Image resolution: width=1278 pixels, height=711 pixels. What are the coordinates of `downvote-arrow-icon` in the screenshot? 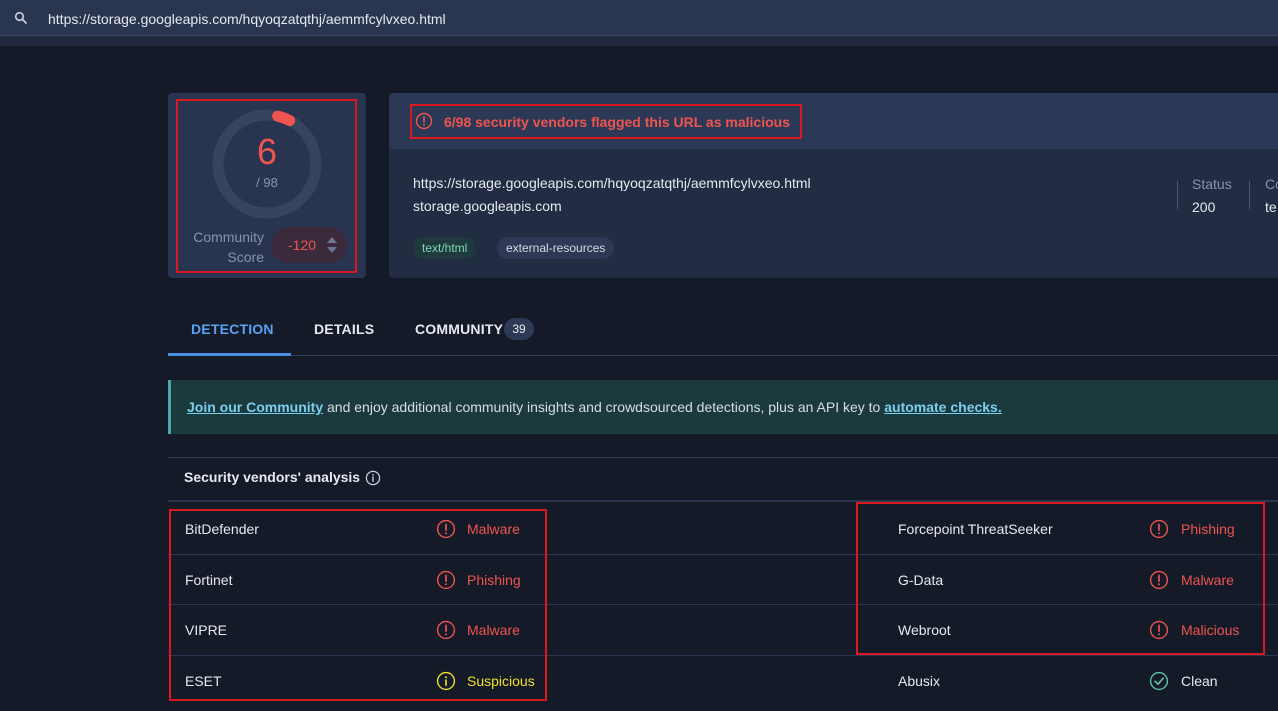 It's located at (332, 250).